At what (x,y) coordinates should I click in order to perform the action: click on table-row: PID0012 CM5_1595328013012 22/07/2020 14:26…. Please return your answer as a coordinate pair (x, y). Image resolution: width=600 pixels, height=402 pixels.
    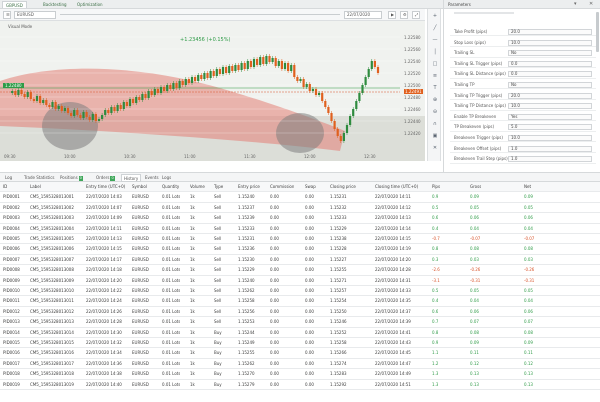
    Looking at the image, I should click on (300, 312).